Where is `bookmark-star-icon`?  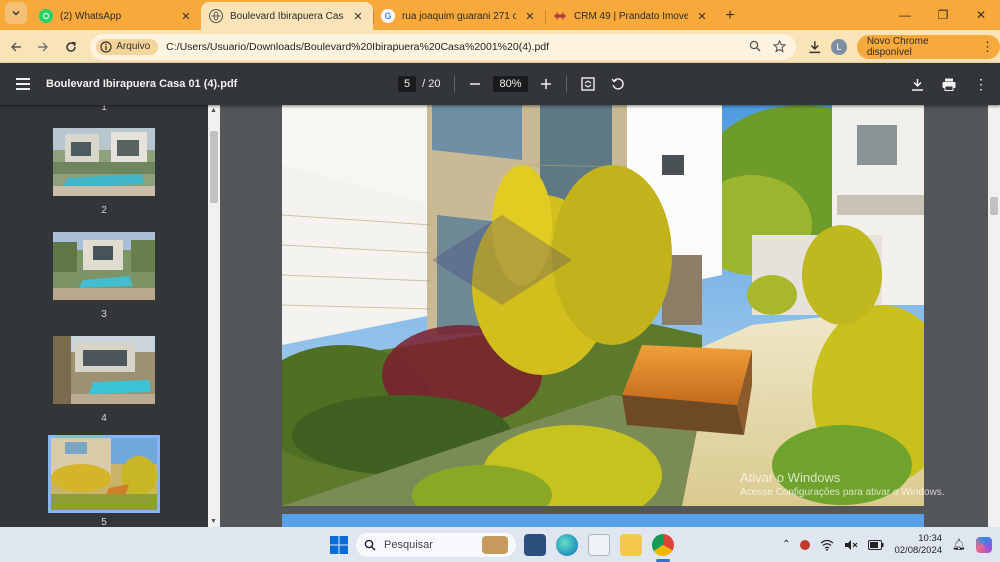 bookmark-star-icon is located at coordinates (779, 46).